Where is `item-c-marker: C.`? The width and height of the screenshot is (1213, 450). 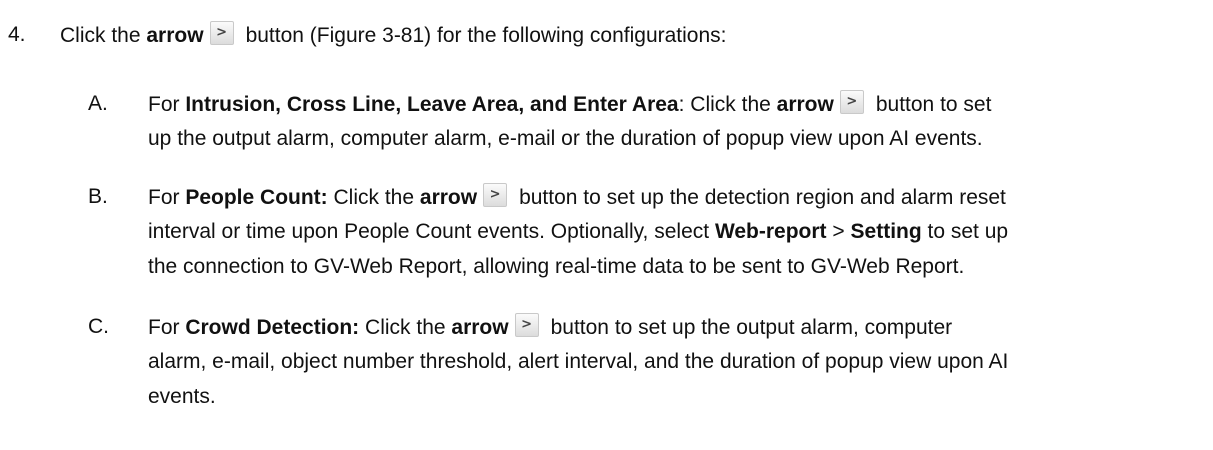
item-c-marker: C. is located at coordinates (98, 326).